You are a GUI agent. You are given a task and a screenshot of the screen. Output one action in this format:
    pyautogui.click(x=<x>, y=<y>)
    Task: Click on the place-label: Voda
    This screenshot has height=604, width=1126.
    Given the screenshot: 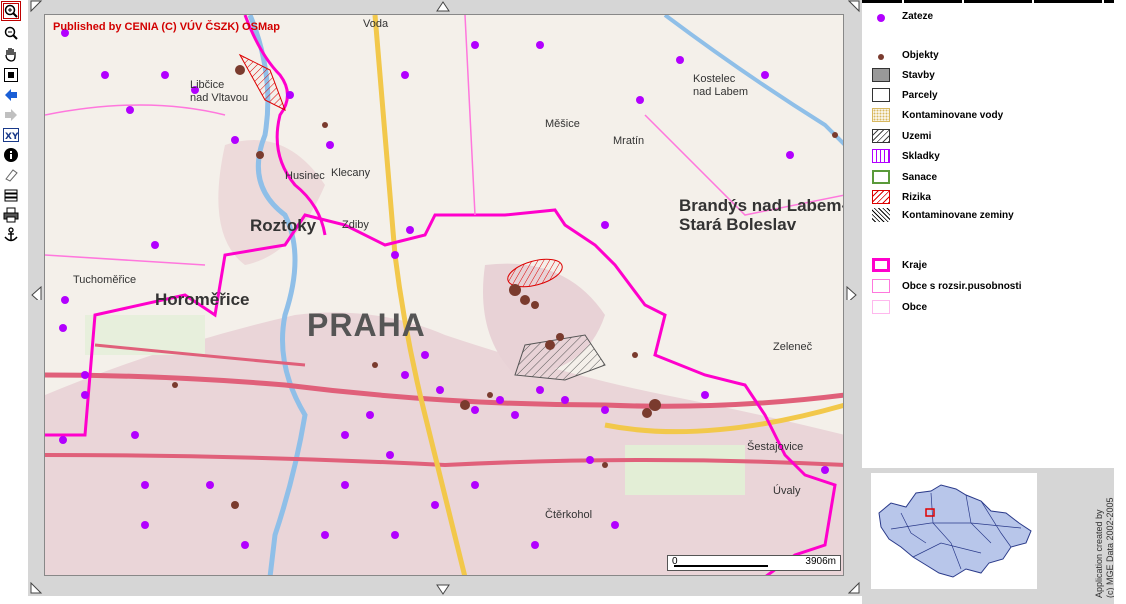 What is the action you would take?
    pyautogui.click(x=376, y=24)
    